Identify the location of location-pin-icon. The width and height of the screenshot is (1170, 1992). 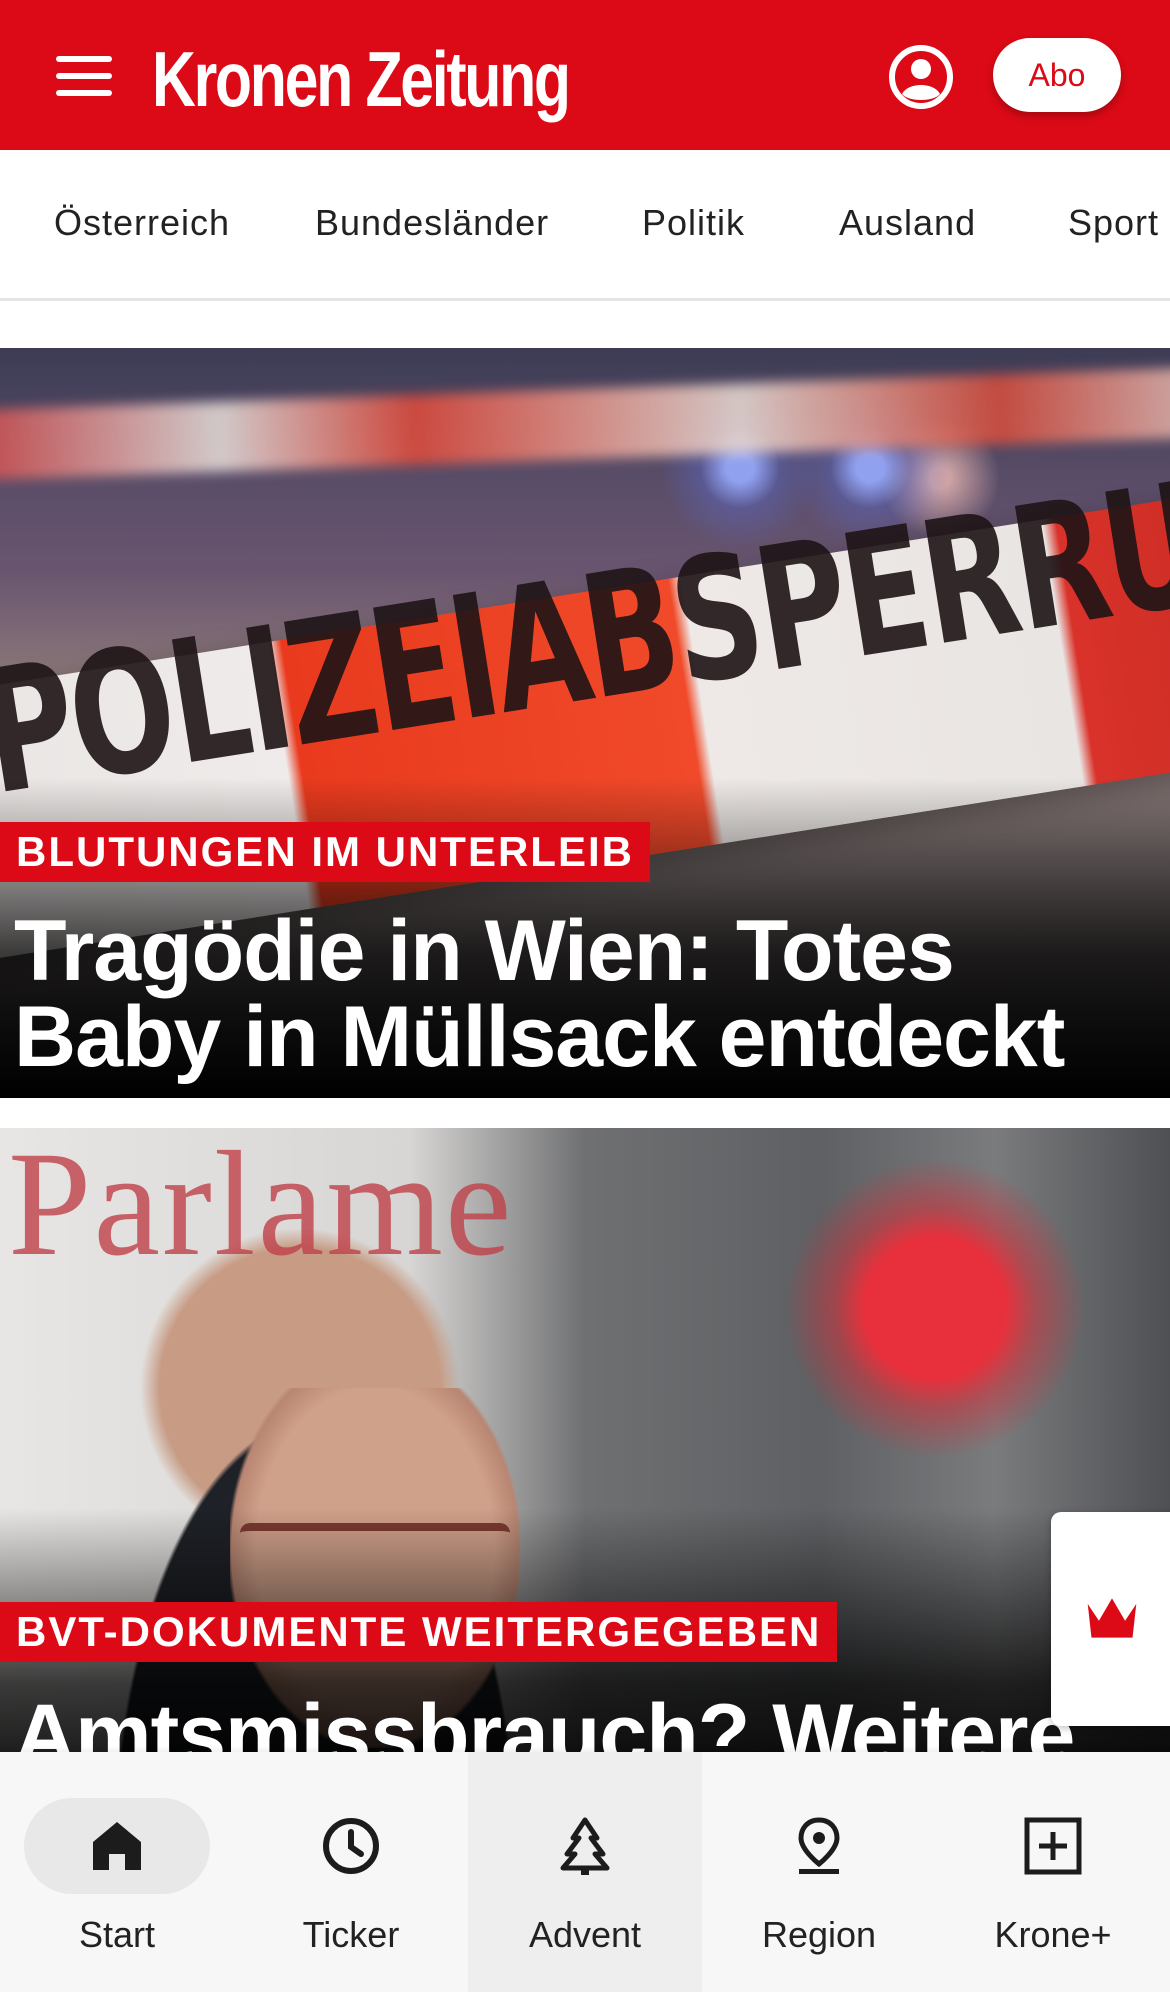
(819, 1845).